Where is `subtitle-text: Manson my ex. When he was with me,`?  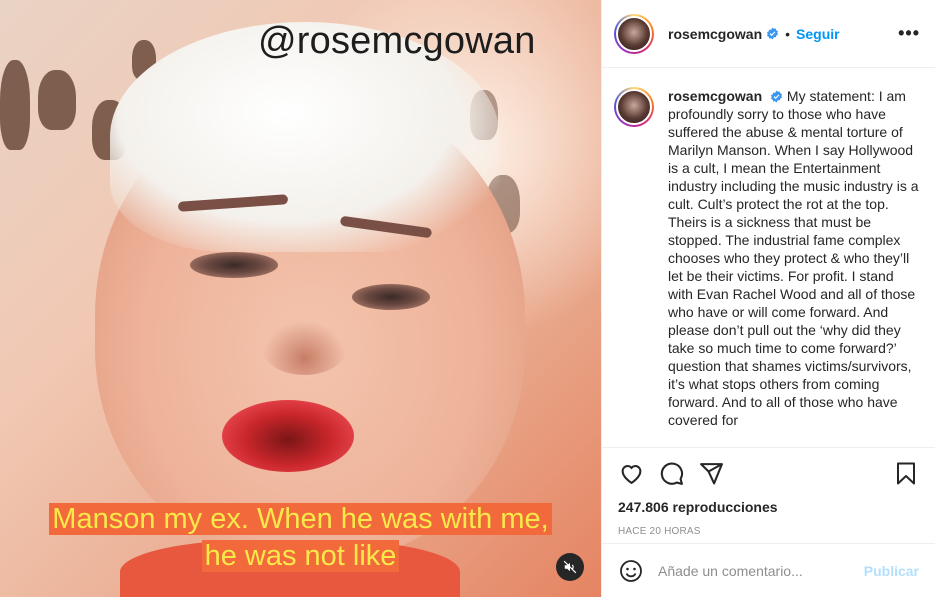 subtitle-text: Manson my ex. When he was with me, is located at coordinates (300, 519).